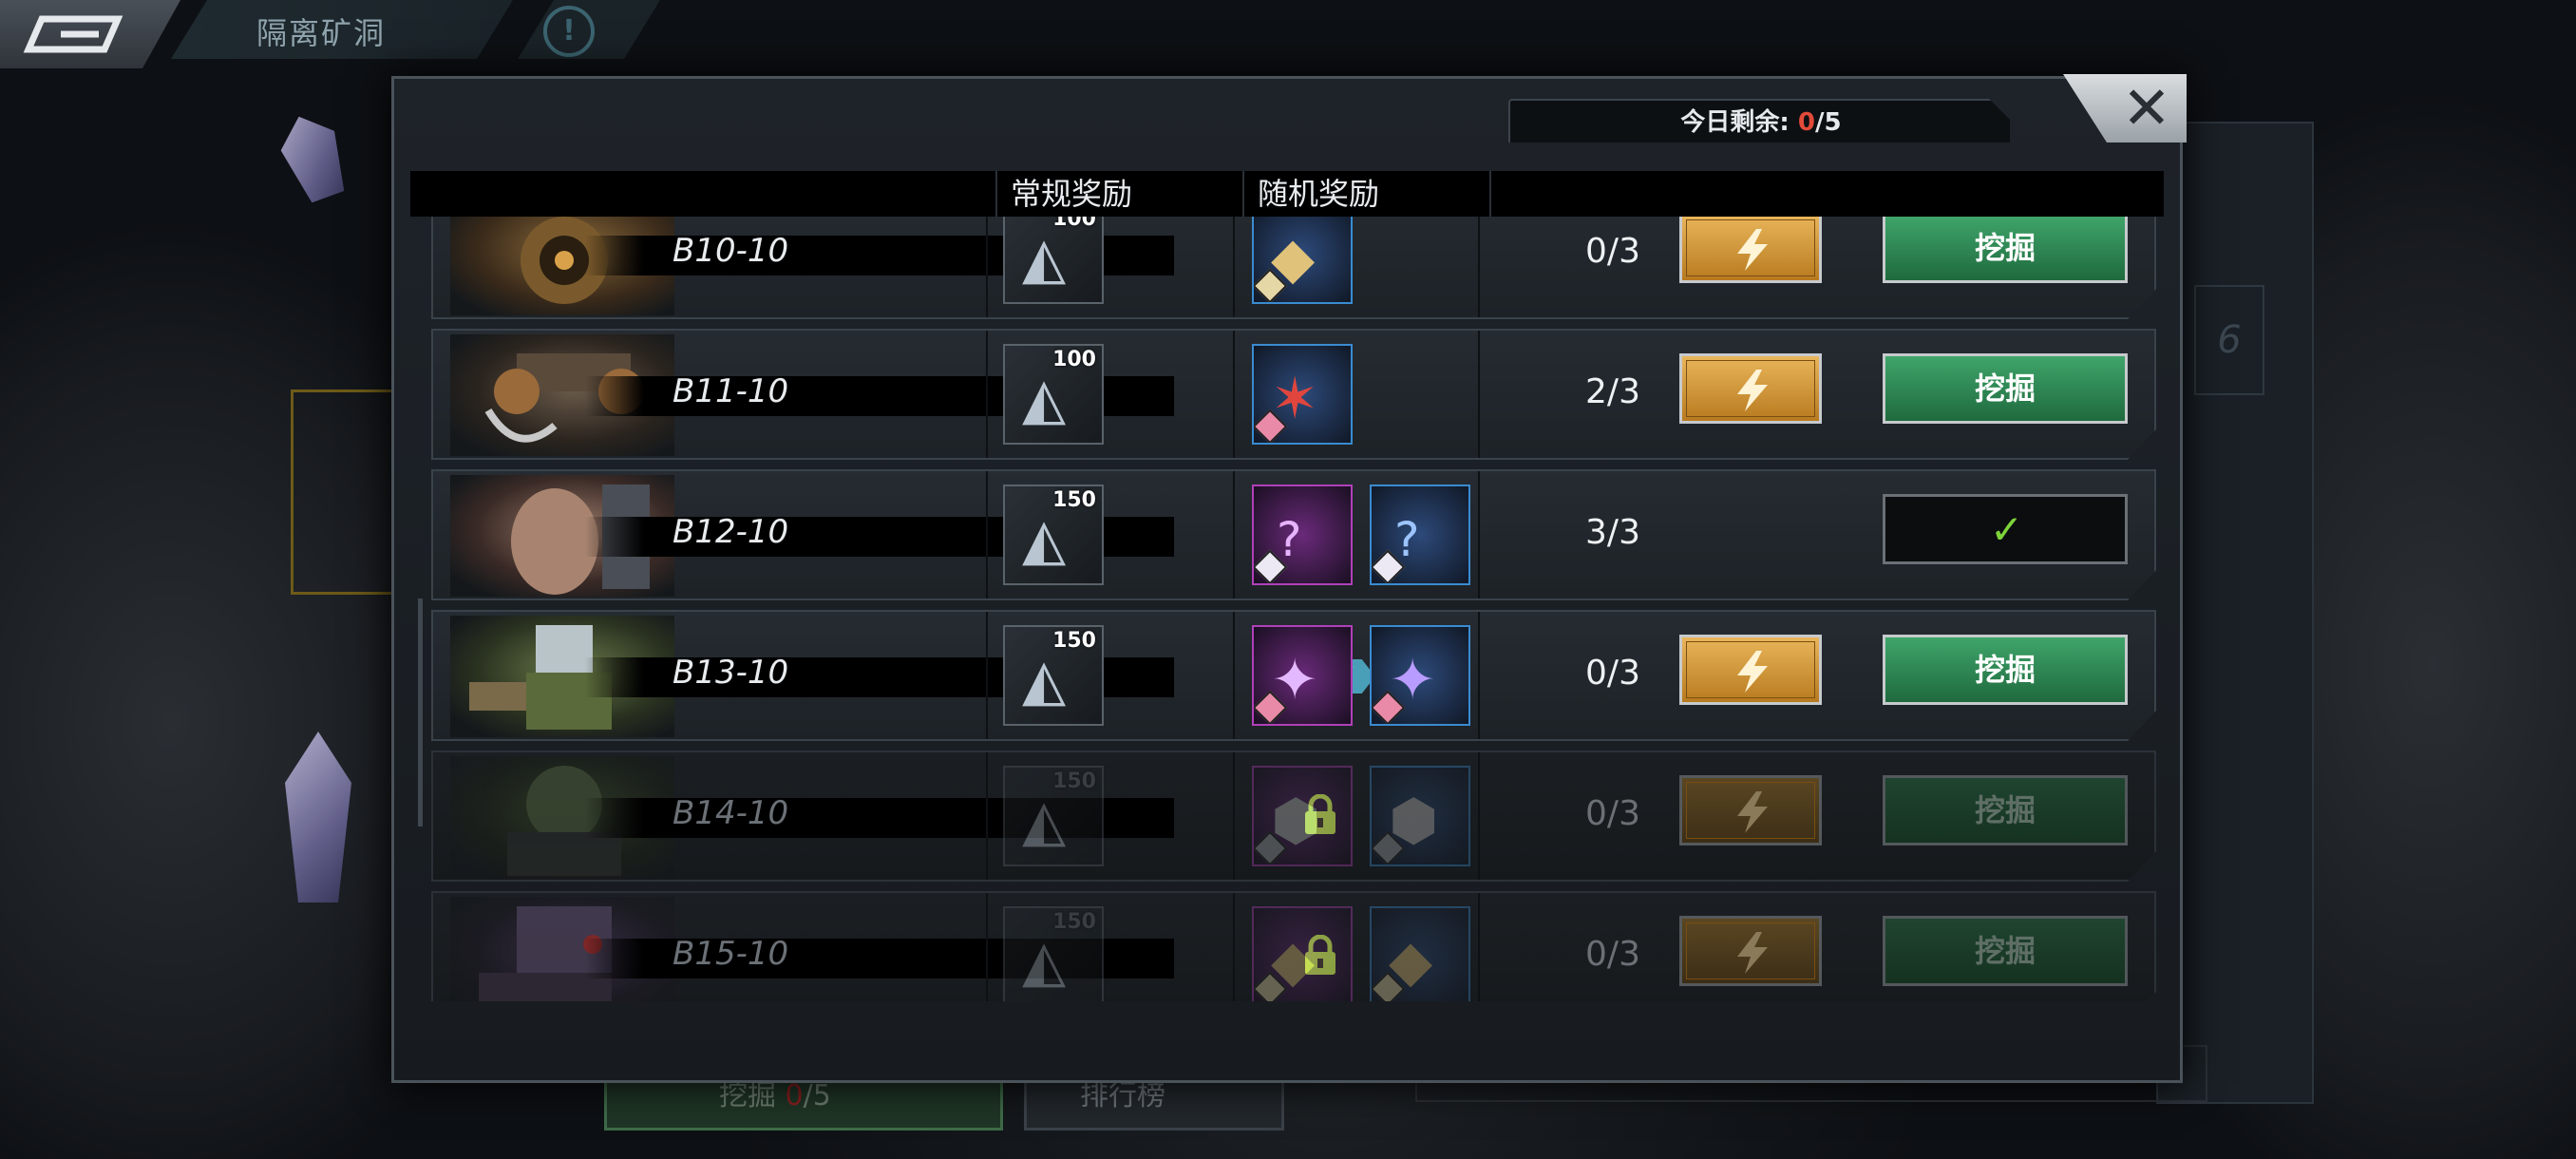 This screenshot has width=2576, height=1159. What do you see at coordinates (1612, 532) in the screenshot?
I see `attempt-progress: 3/3` at bounding box center [1612, 532].